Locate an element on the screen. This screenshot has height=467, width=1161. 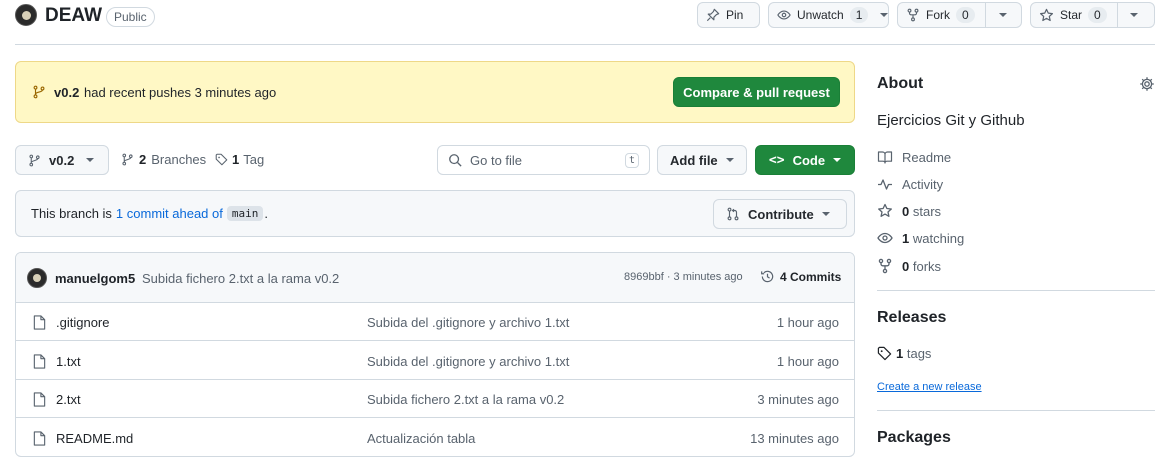
file-name: 1.txt is located at coordinates (68, 361).